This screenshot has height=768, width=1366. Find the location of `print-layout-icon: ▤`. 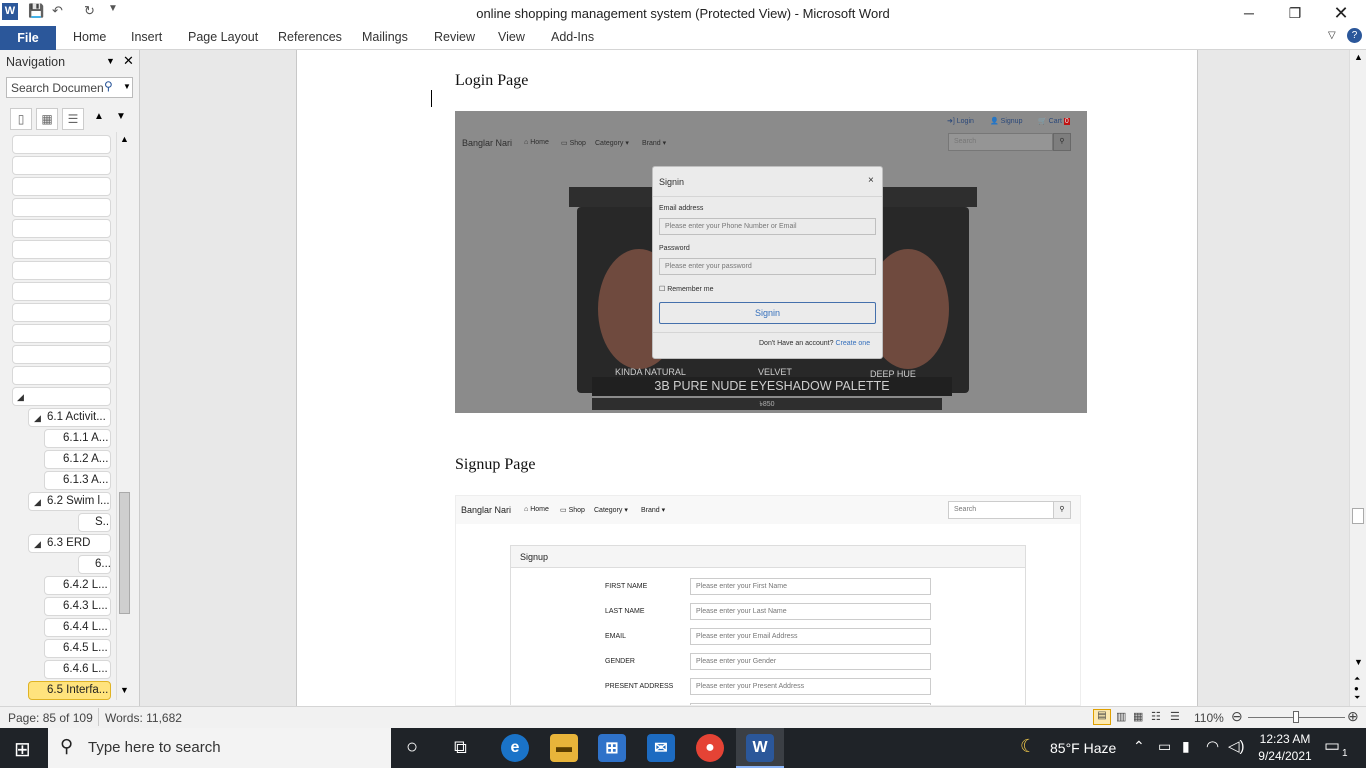

print-layout-icon: ▤ is located at coordinates (1102, 717).